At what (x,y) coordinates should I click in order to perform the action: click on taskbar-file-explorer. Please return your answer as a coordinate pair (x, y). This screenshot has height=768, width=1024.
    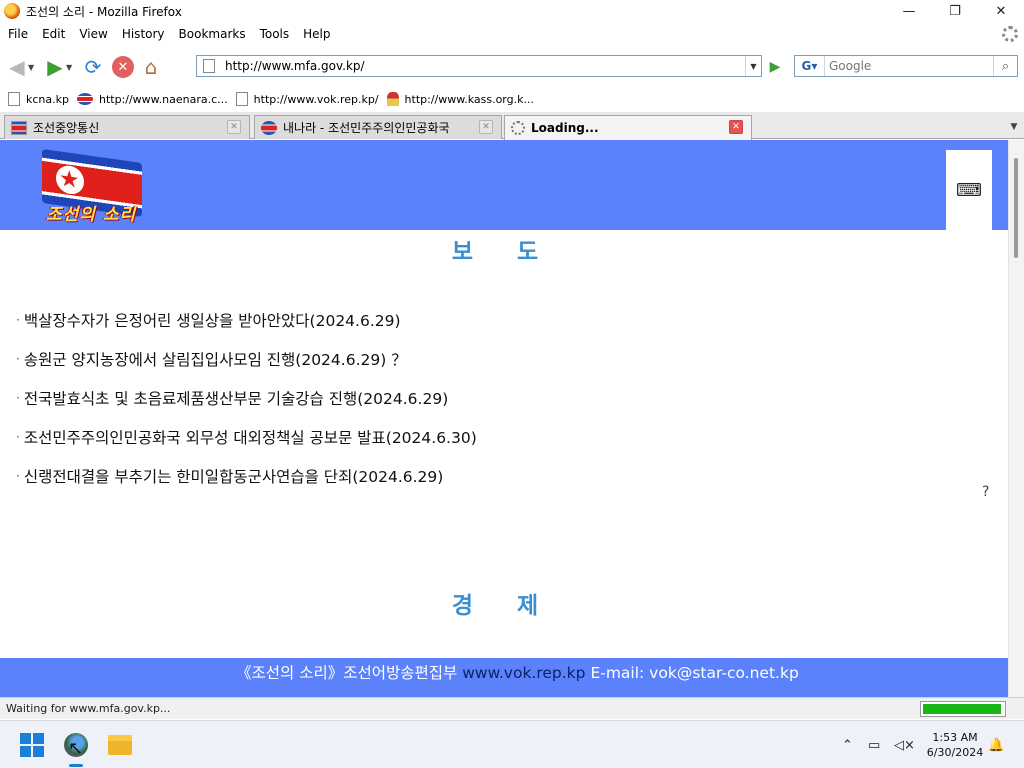
    Looking at the image, I should click on (120, 745).